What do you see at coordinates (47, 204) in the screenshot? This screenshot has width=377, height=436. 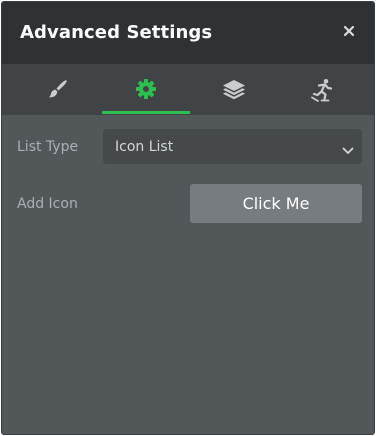 I see `add-icon-label: Add Icon` at bounding box center [47, 204].